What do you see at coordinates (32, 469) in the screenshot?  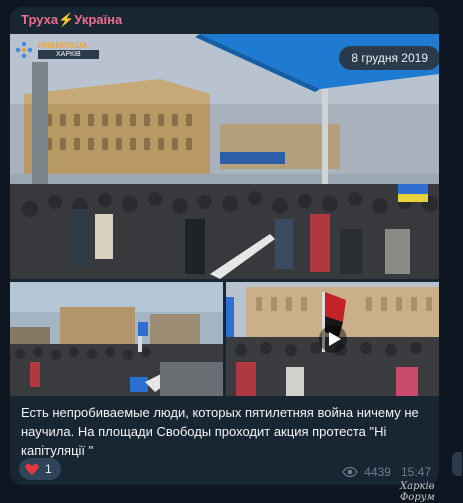 I see `heart-icon` at bounding box center [32, 469].